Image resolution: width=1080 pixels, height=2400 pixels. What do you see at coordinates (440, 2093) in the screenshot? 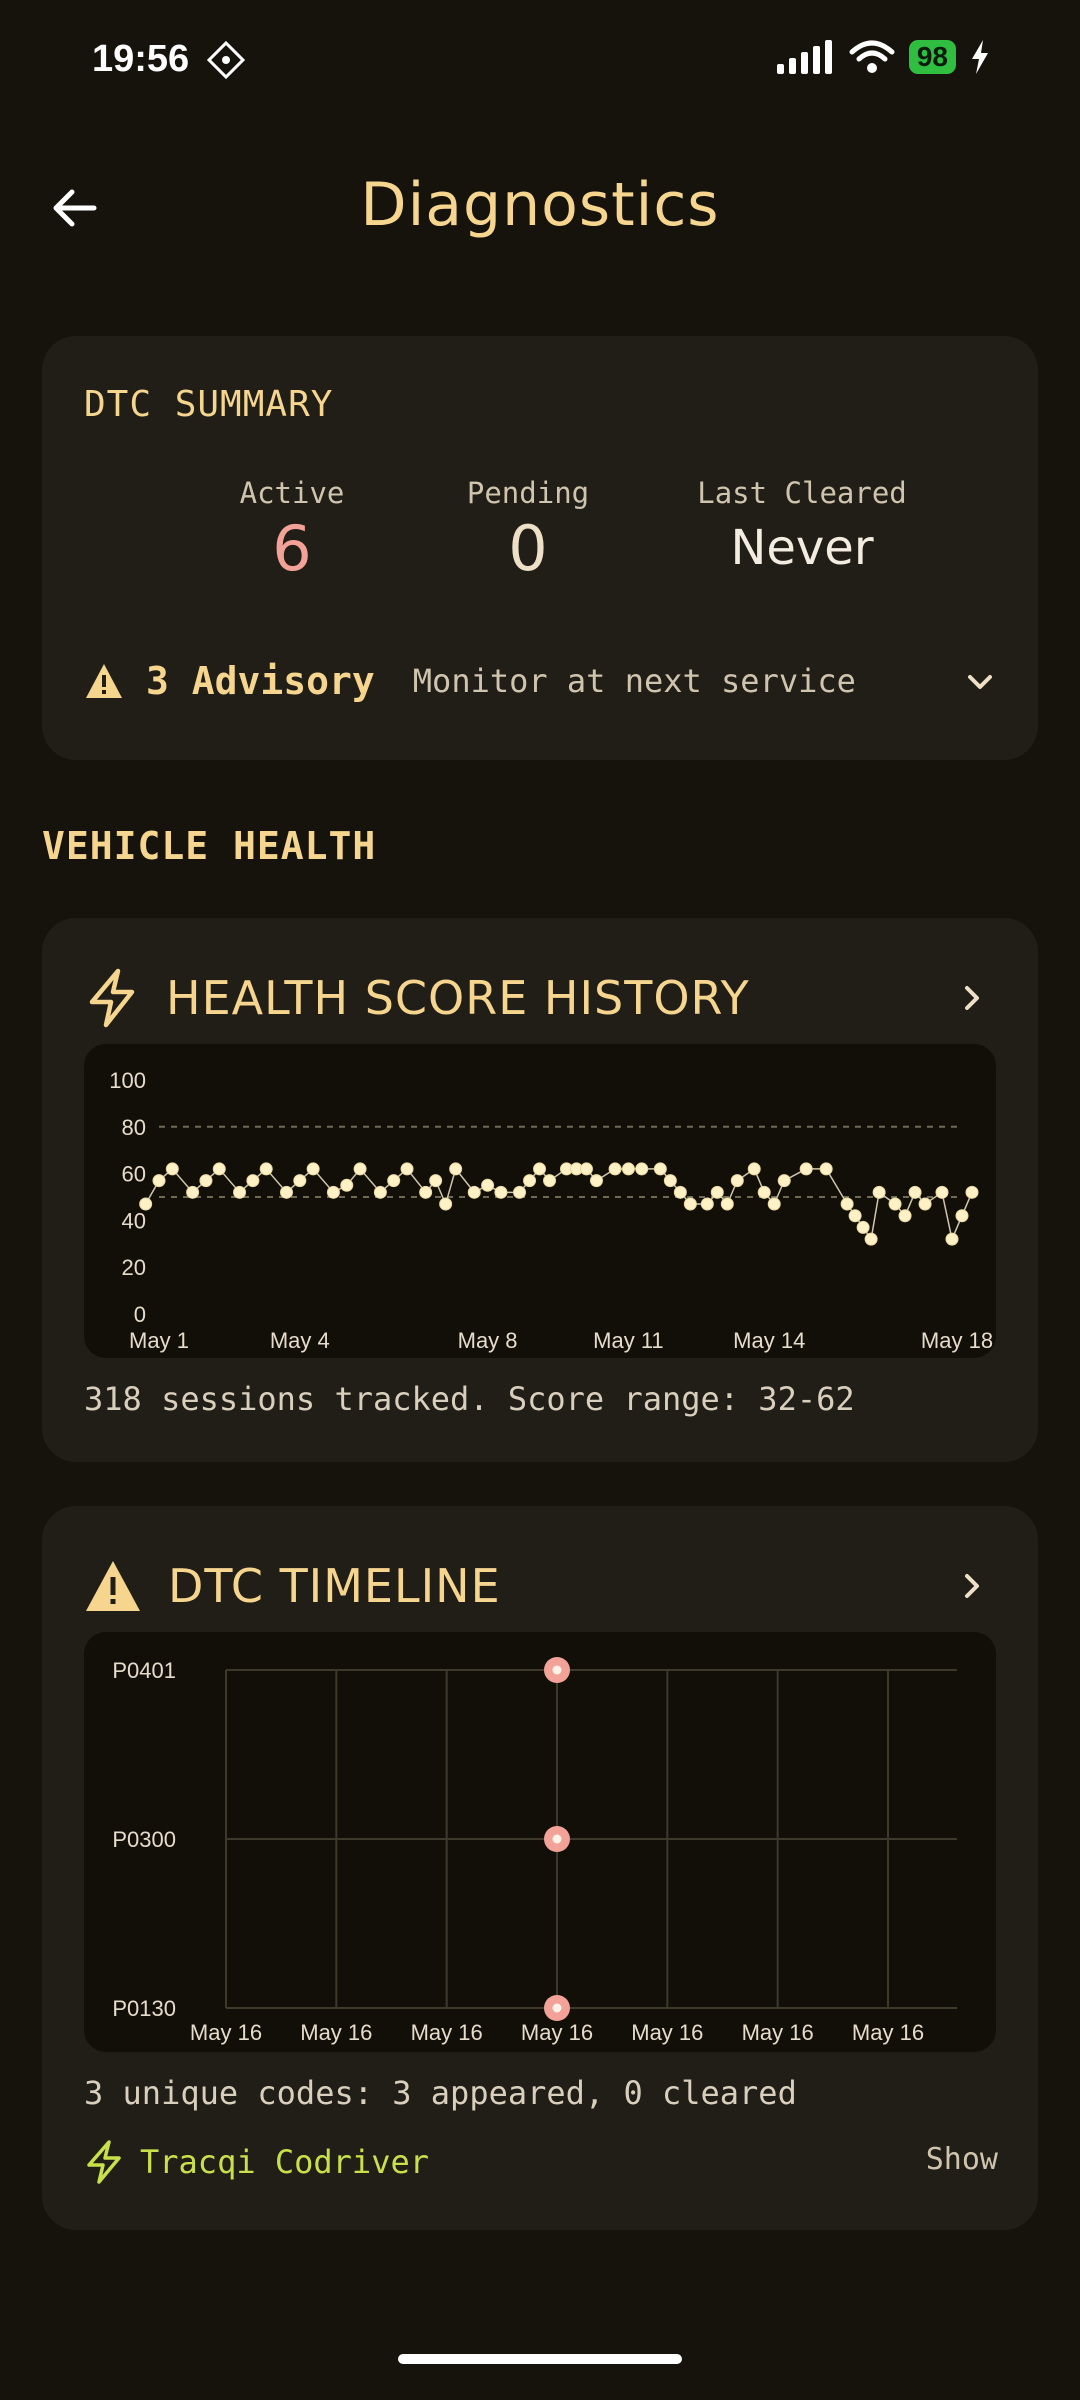
I see `dtc-timeline-caption: 3 unique codes: 3 appeared, 0 cleared` at bounding box center [440, 2093].